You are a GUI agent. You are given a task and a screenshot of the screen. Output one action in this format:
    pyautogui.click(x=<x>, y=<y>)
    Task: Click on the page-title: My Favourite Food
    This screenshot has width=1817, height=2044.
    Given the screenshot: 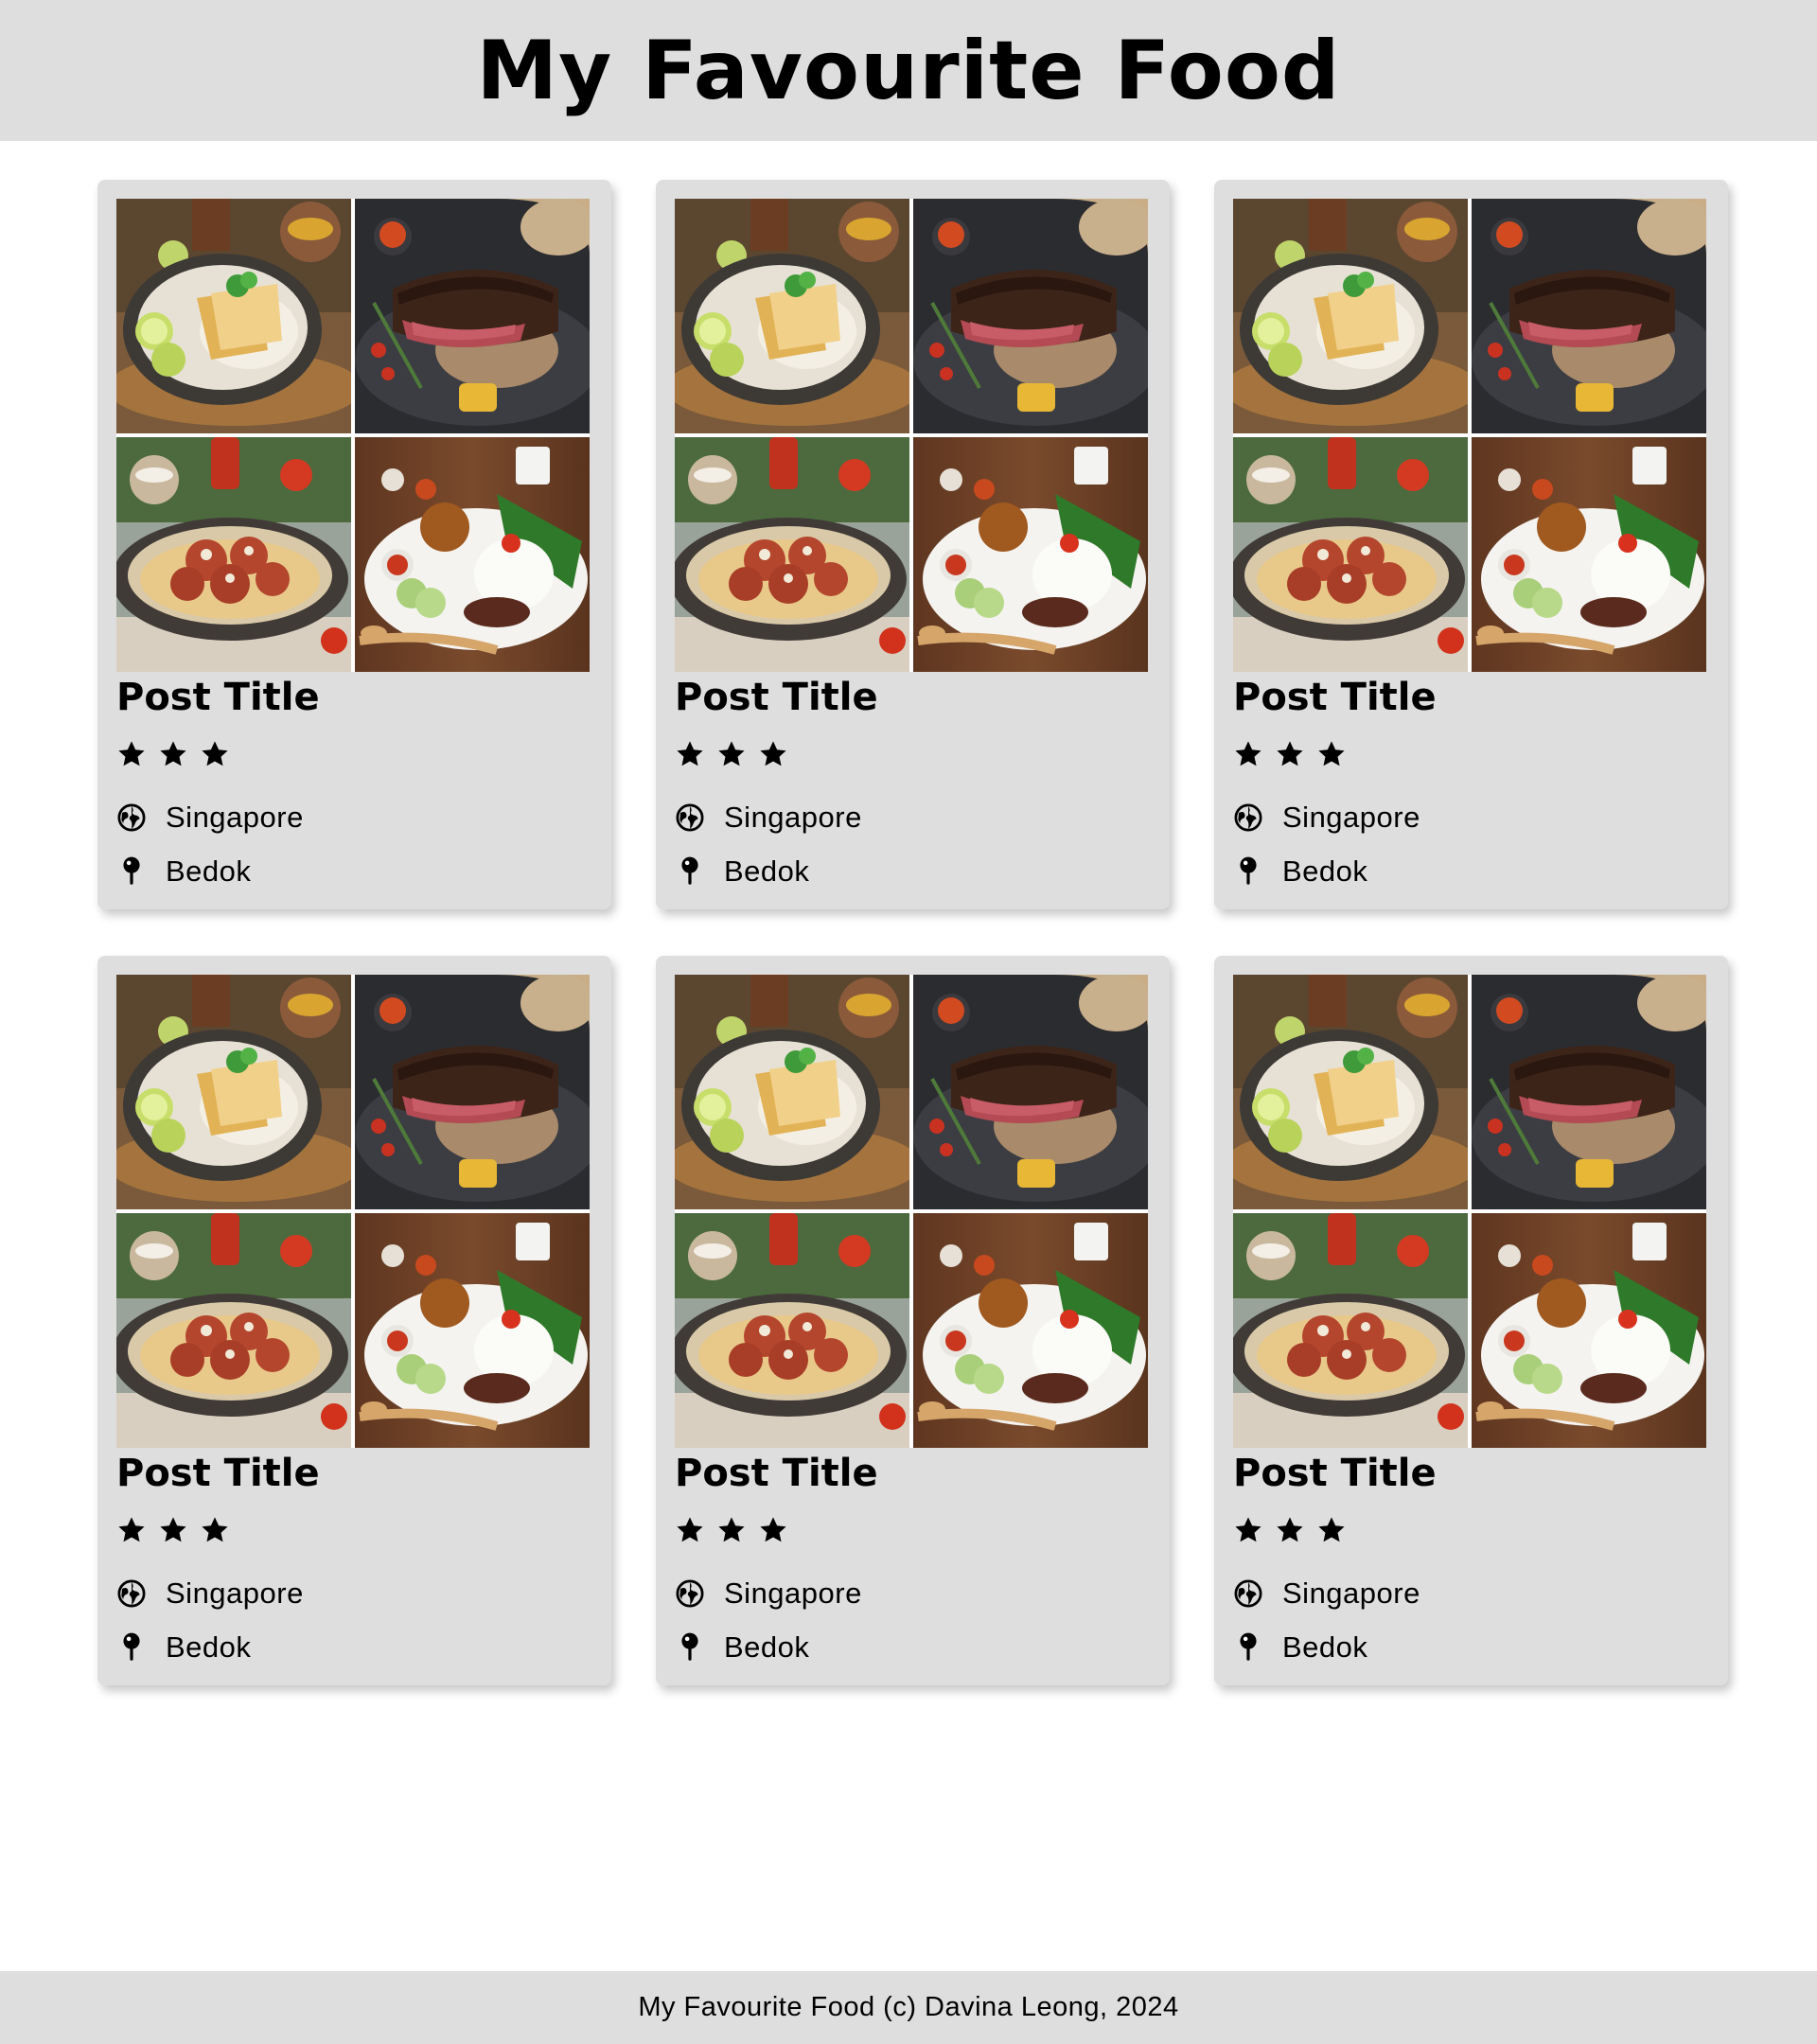 What is the action you would take?
    pyautogui.click(x=908, y=70)
    